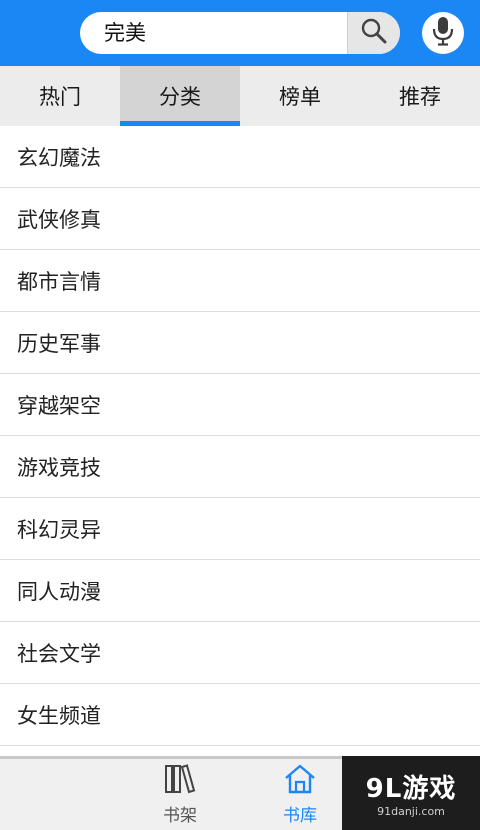  I want to click on watermark-url: 91danji.com, so click(411, 811).